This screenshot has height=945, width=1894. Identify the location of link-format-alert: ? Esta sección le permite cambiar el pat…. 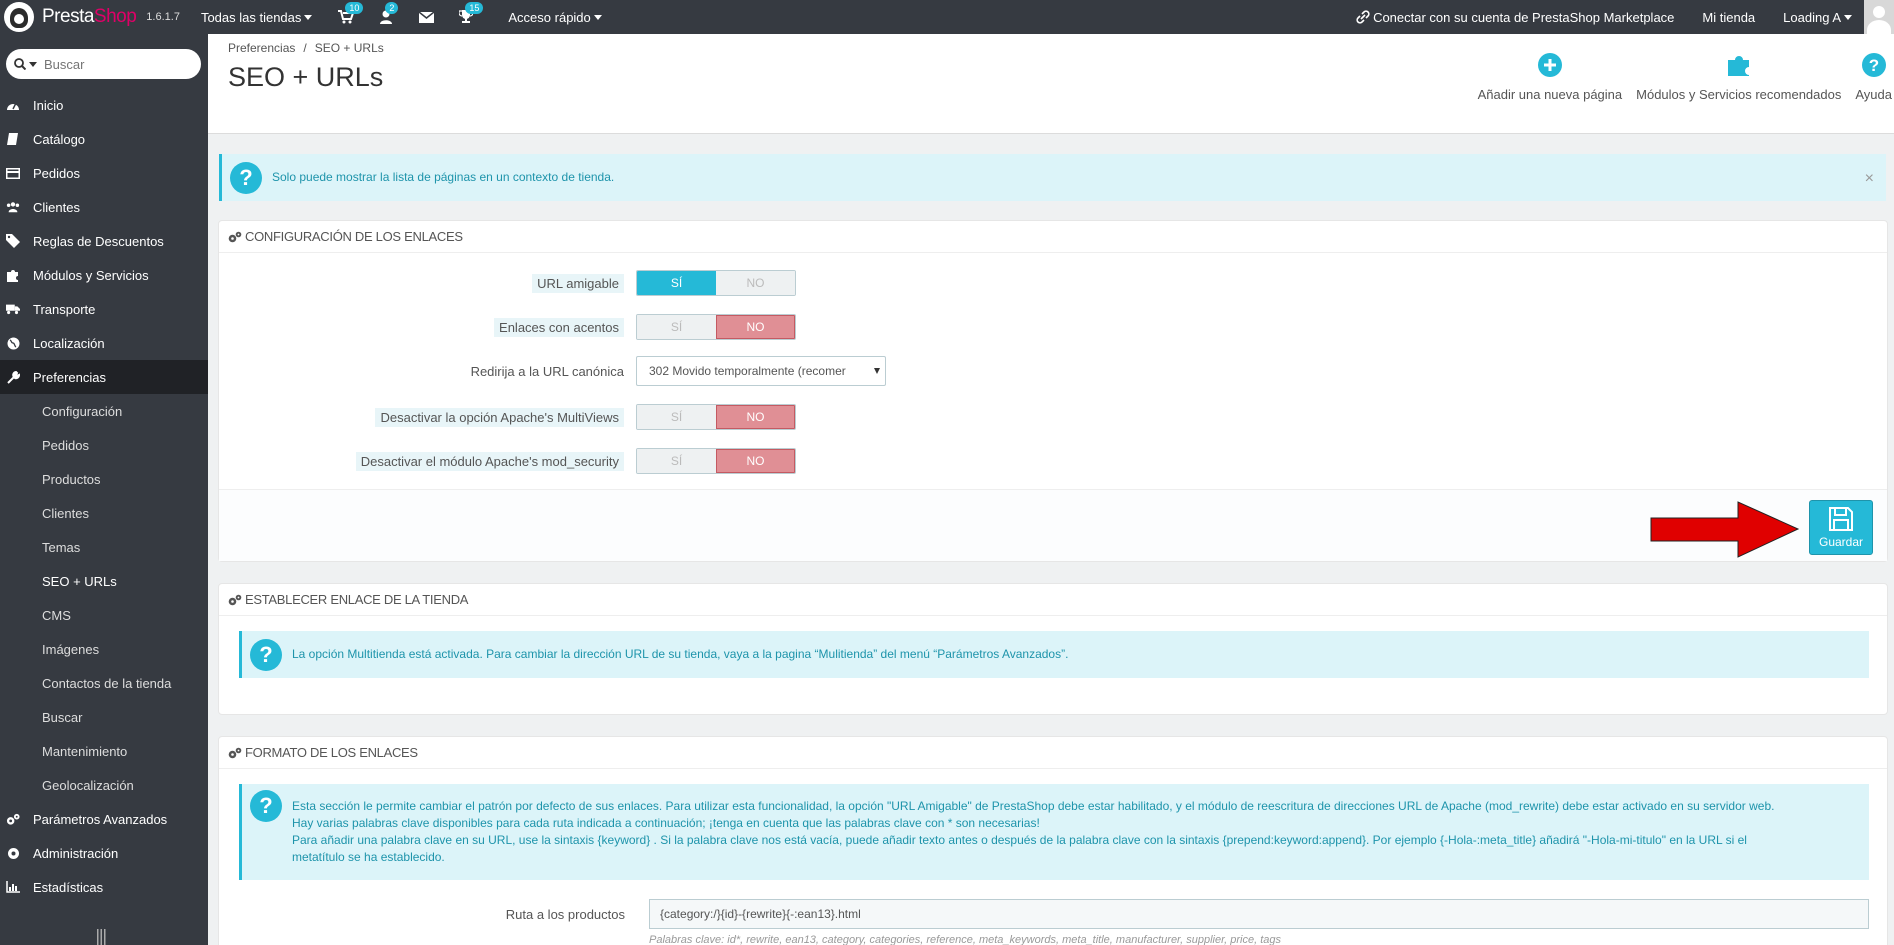
(1054, 832).